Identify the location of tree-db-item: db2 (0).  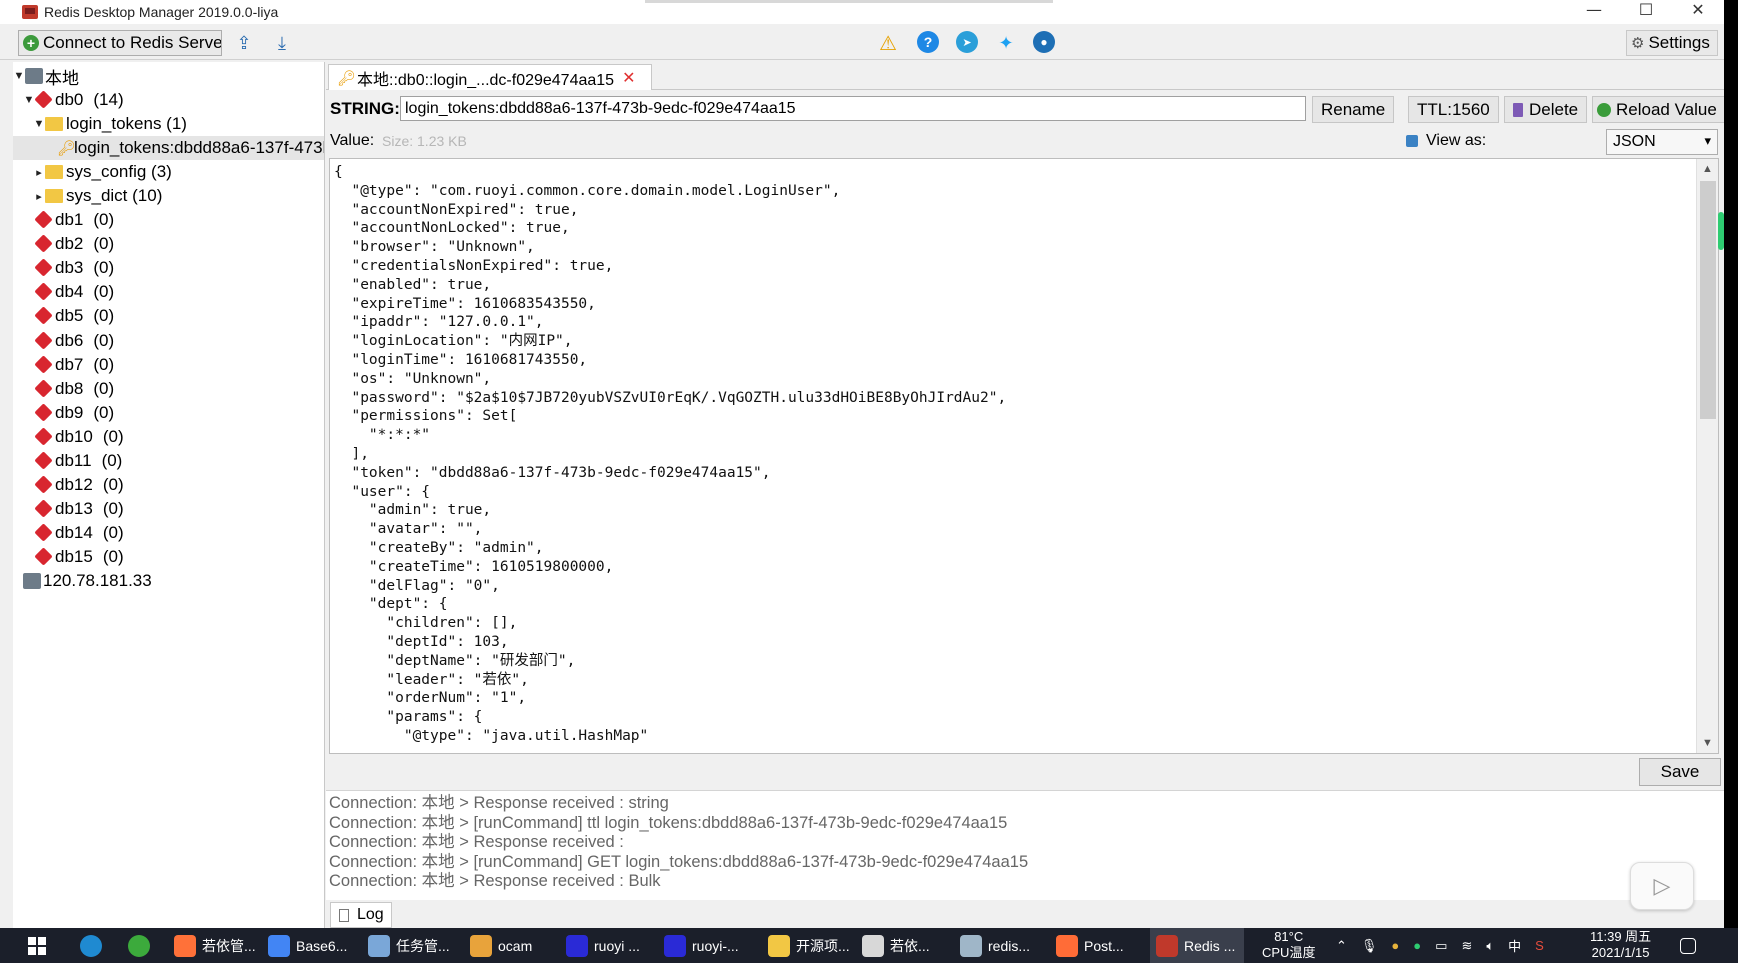
(74, 244).